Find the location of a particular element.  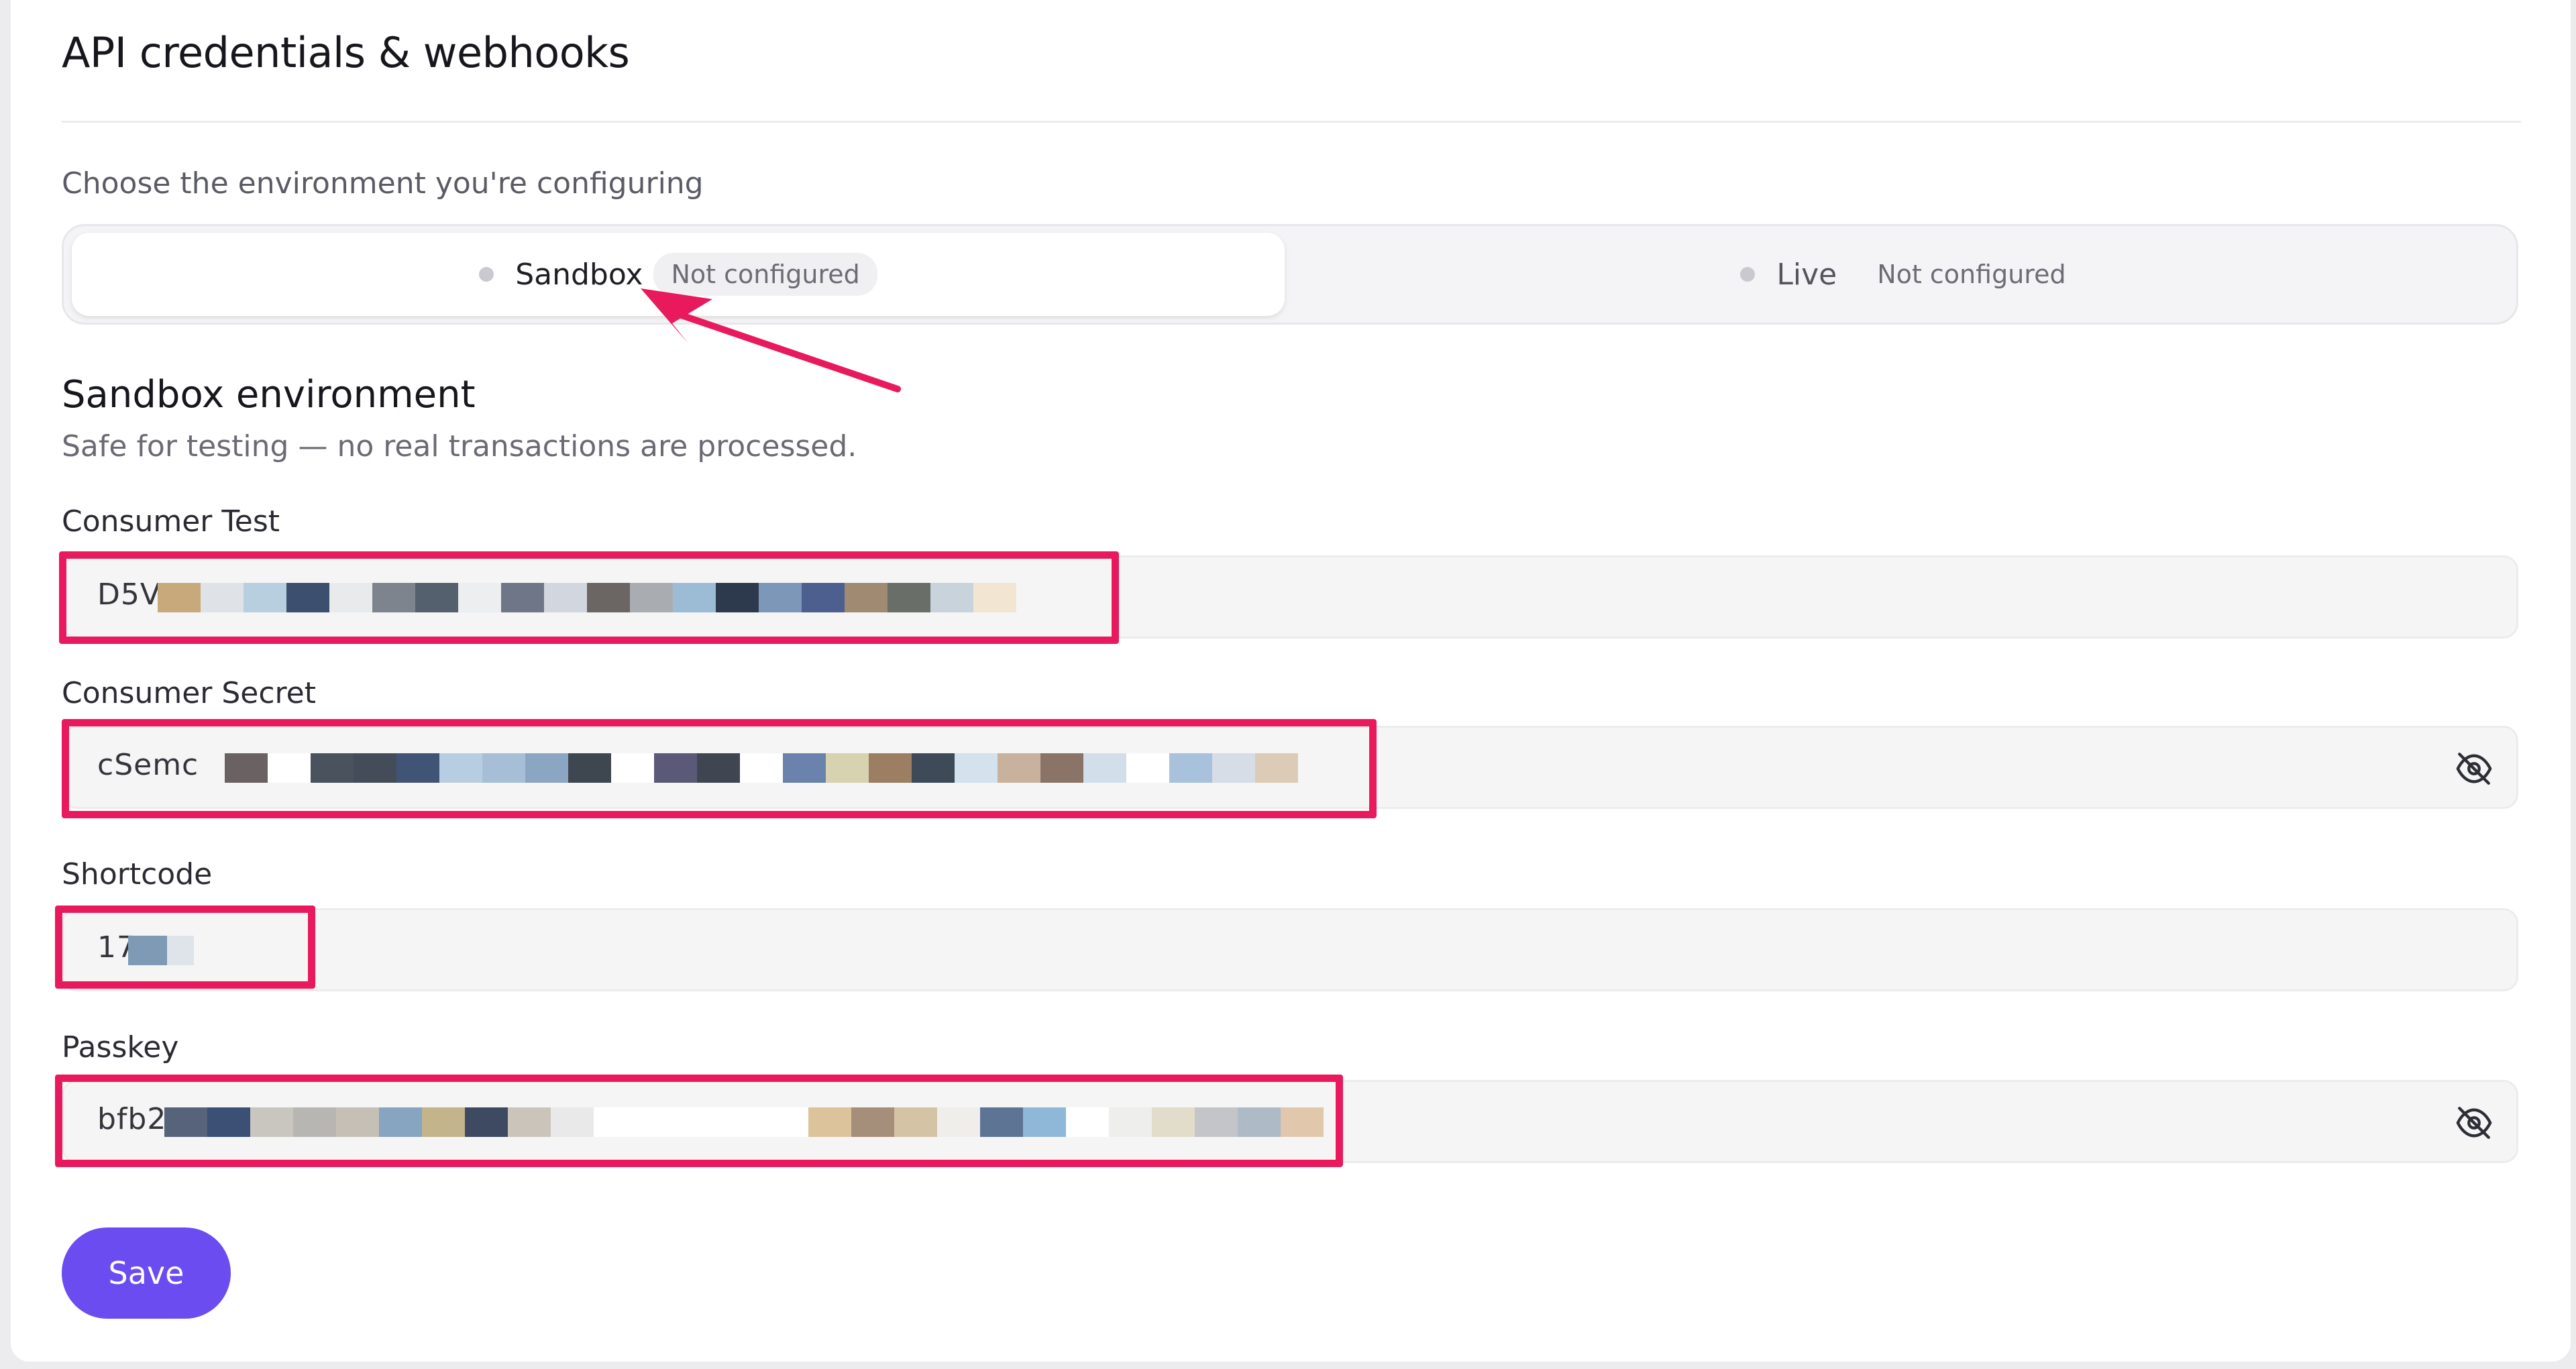

page-title: API credentials & webhooks is located at coordinates (346, 53).